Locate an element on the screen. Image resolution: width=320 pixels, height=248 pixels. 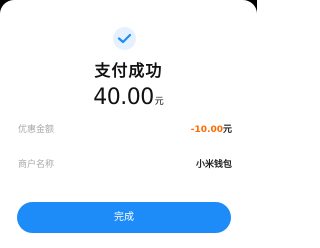
payment-amount: 40.00元 is located at coordinates (128, 100).